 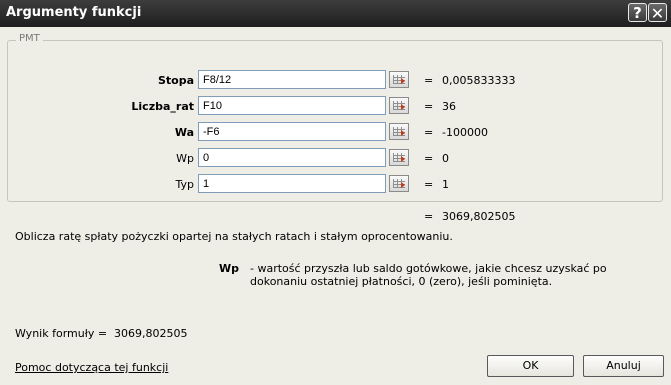 What do you see at coordinates (292, 131) in the screenshot?
I see `arg-input-wa` at bounding box center [292, 131].